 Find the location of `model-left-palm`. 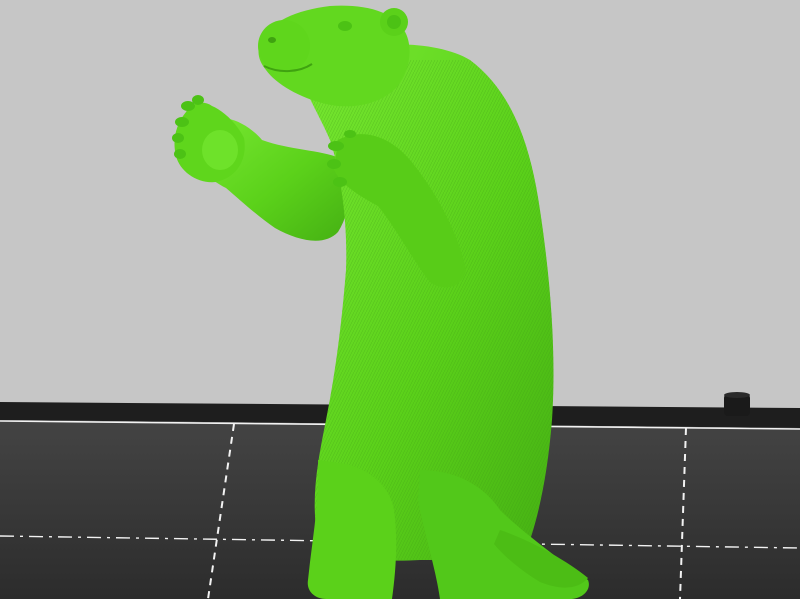

model-left-palm is located at coordinates (220, 150).